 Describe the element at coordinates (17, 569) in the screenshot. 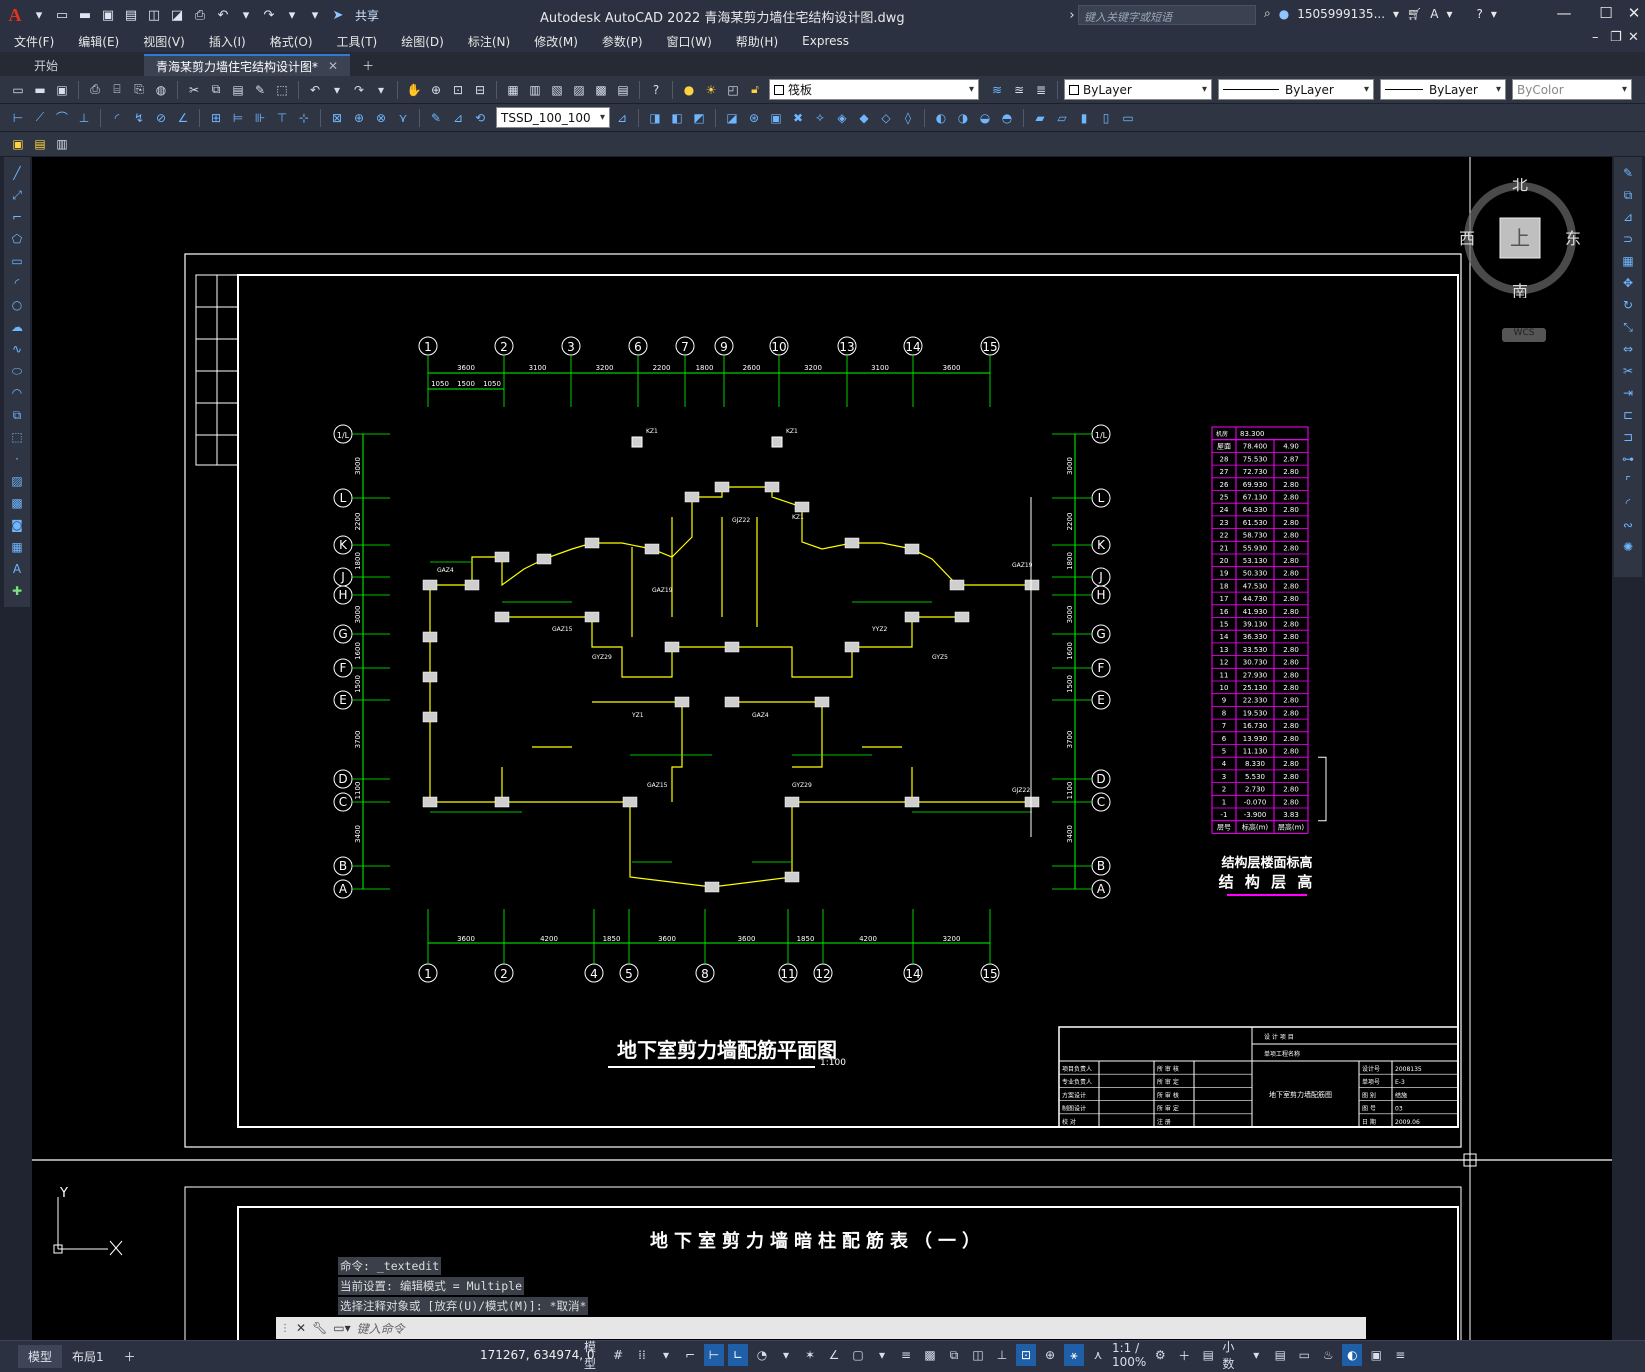

I see `mtext-icon: A` at that location.